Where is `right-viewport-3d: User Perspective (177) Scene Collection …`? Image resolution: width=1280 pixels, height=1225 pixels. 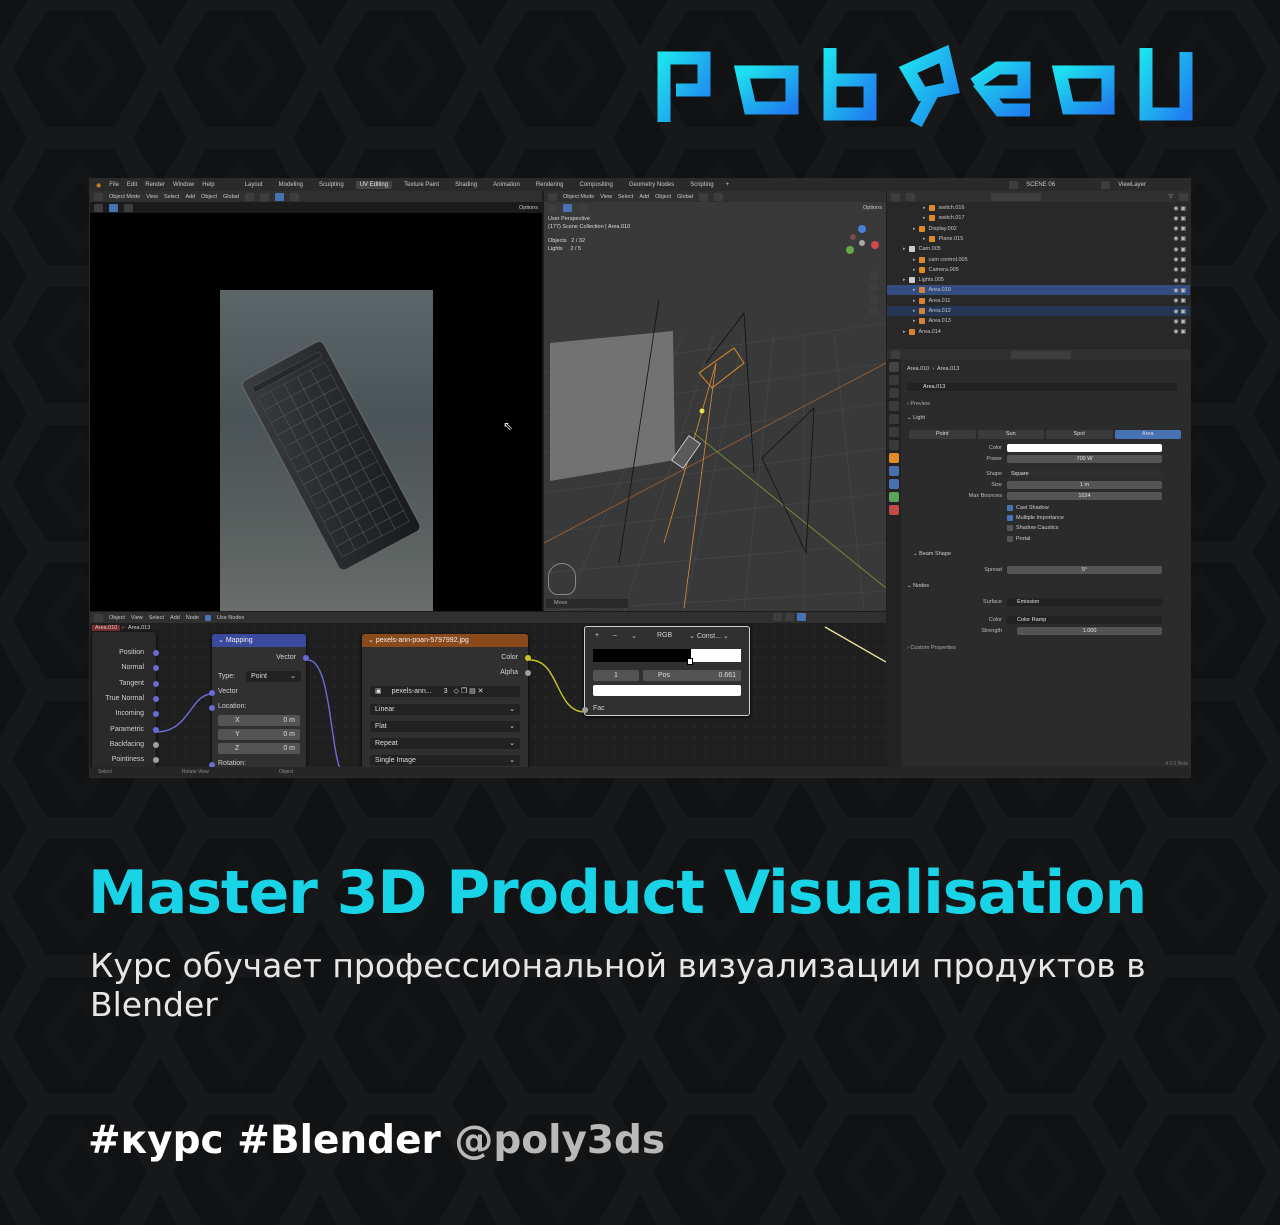 right-viewport-3d: User Perspective (177) Scene Collection … is located at coordinates (715, 412).